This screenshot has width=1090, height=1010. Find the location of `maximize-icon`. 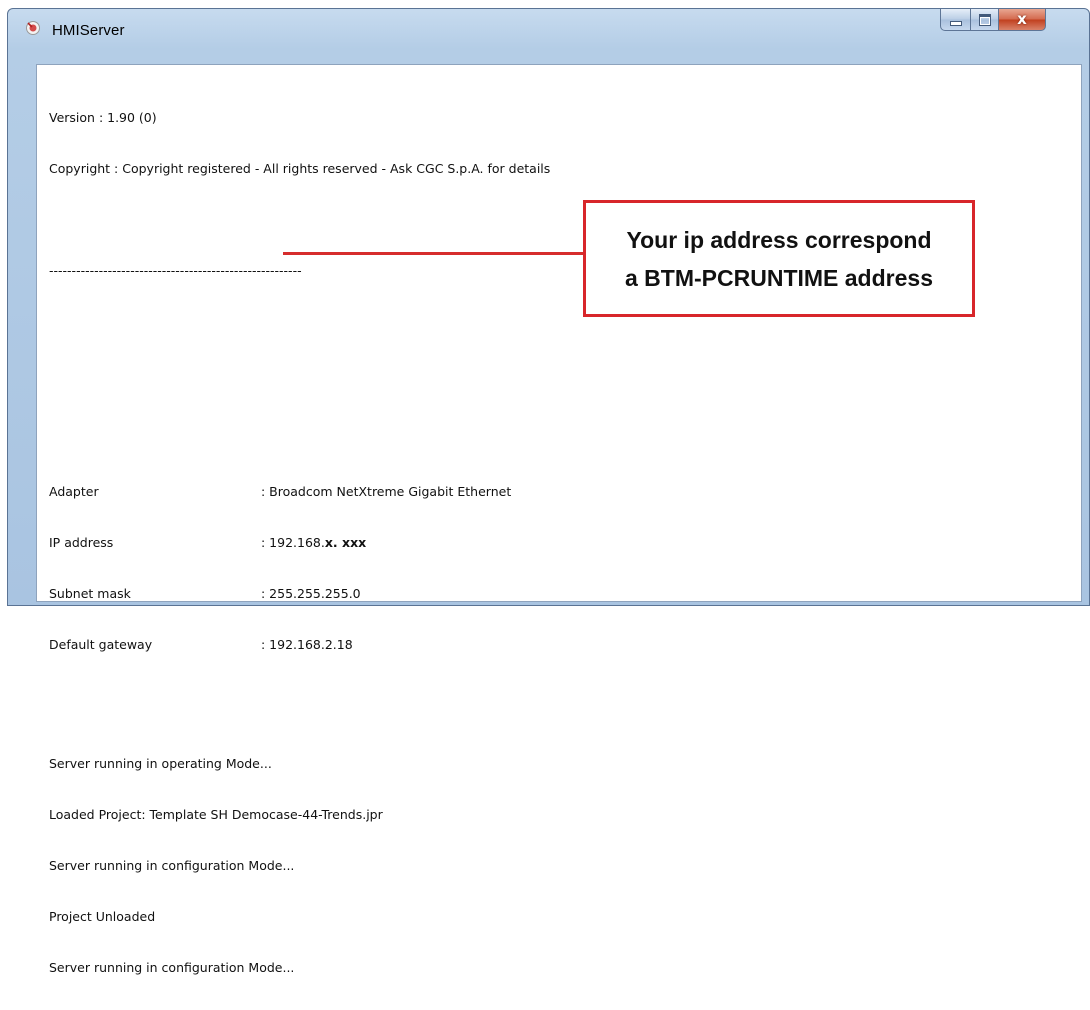

maximize-icon is located at coordinates (984, 19).